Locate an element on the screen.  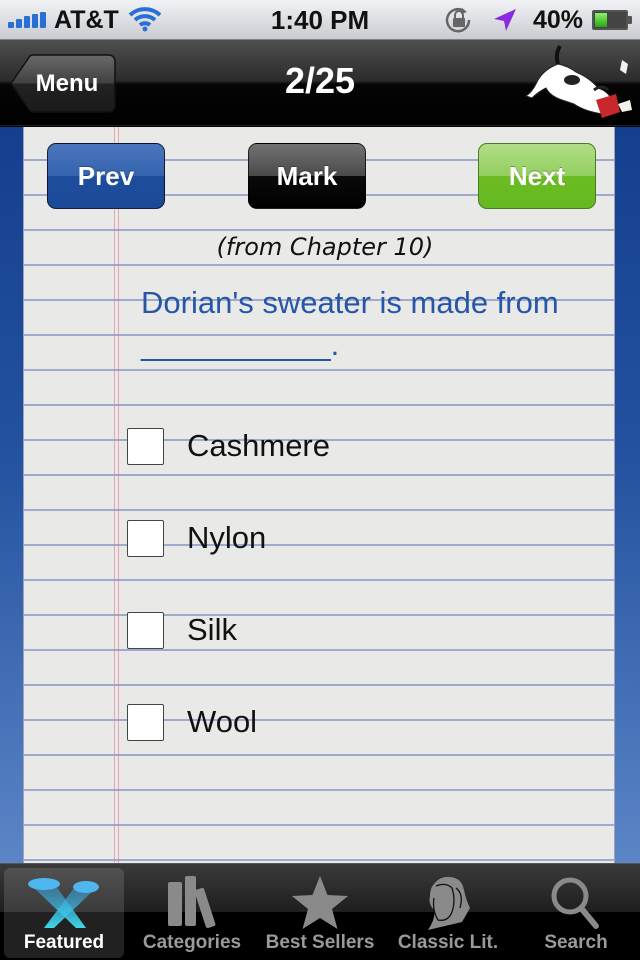
next-button: Next is located at coordinates (537, 176).